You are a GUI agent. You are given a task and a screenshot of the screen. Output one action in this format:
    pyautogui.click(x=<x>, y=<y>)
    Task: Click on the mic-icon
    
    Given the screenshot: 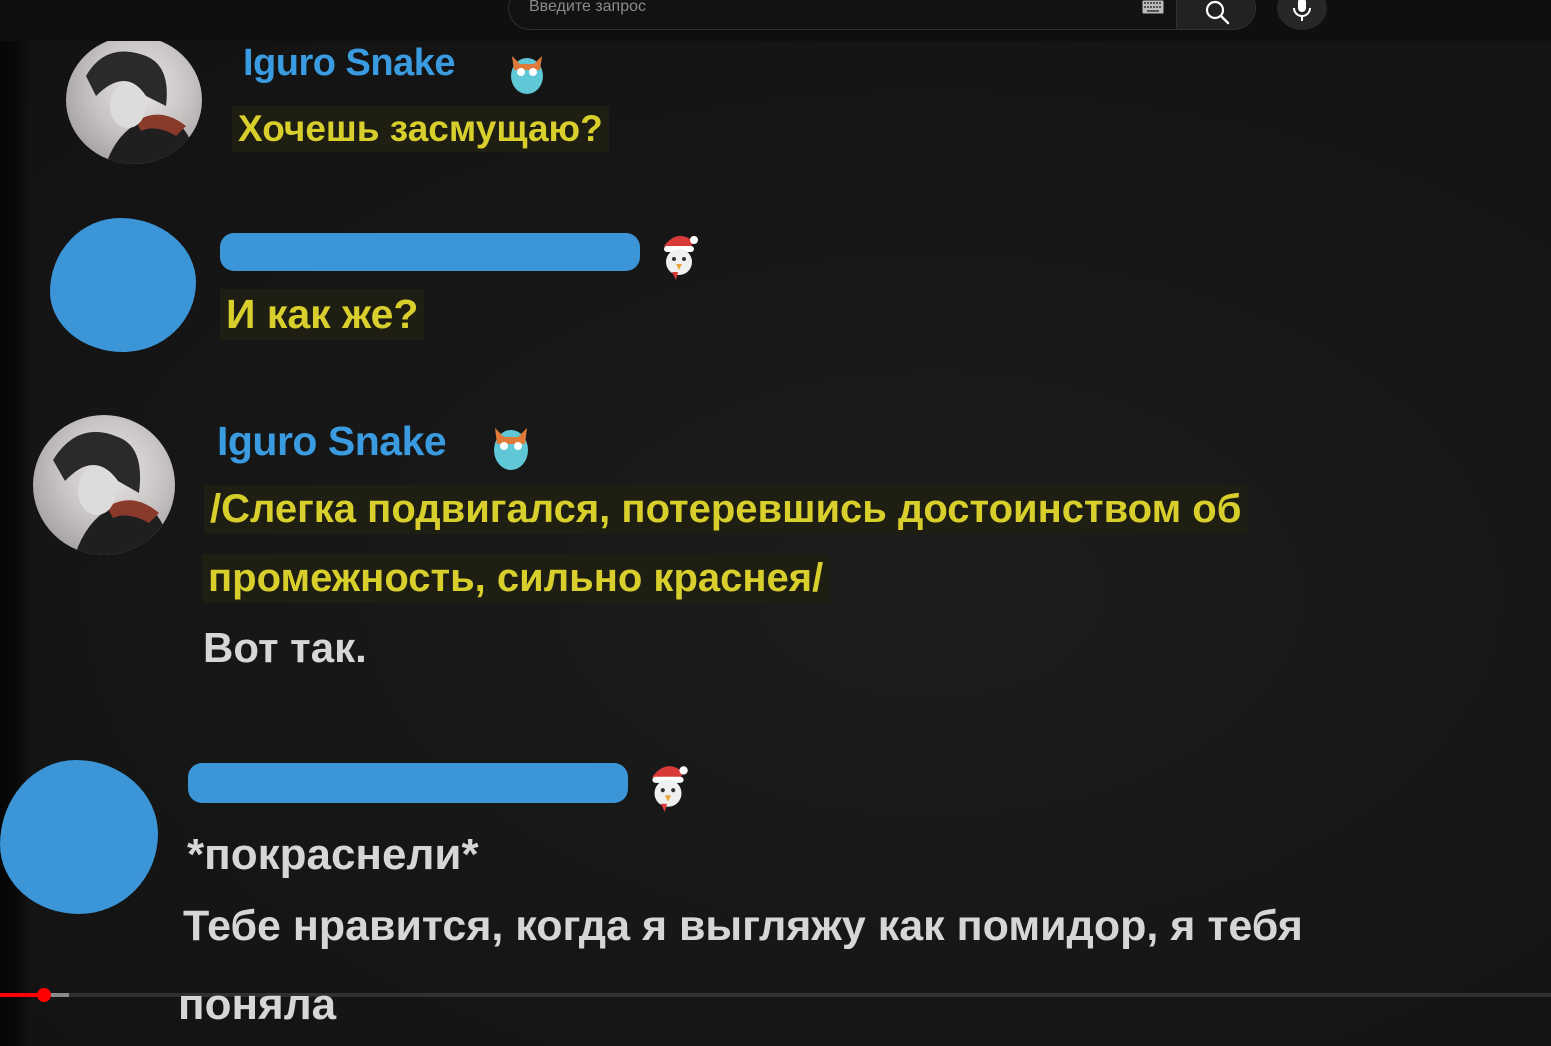 What is the action you would take?
    pyautogui.click(x=1302, y=10)
    